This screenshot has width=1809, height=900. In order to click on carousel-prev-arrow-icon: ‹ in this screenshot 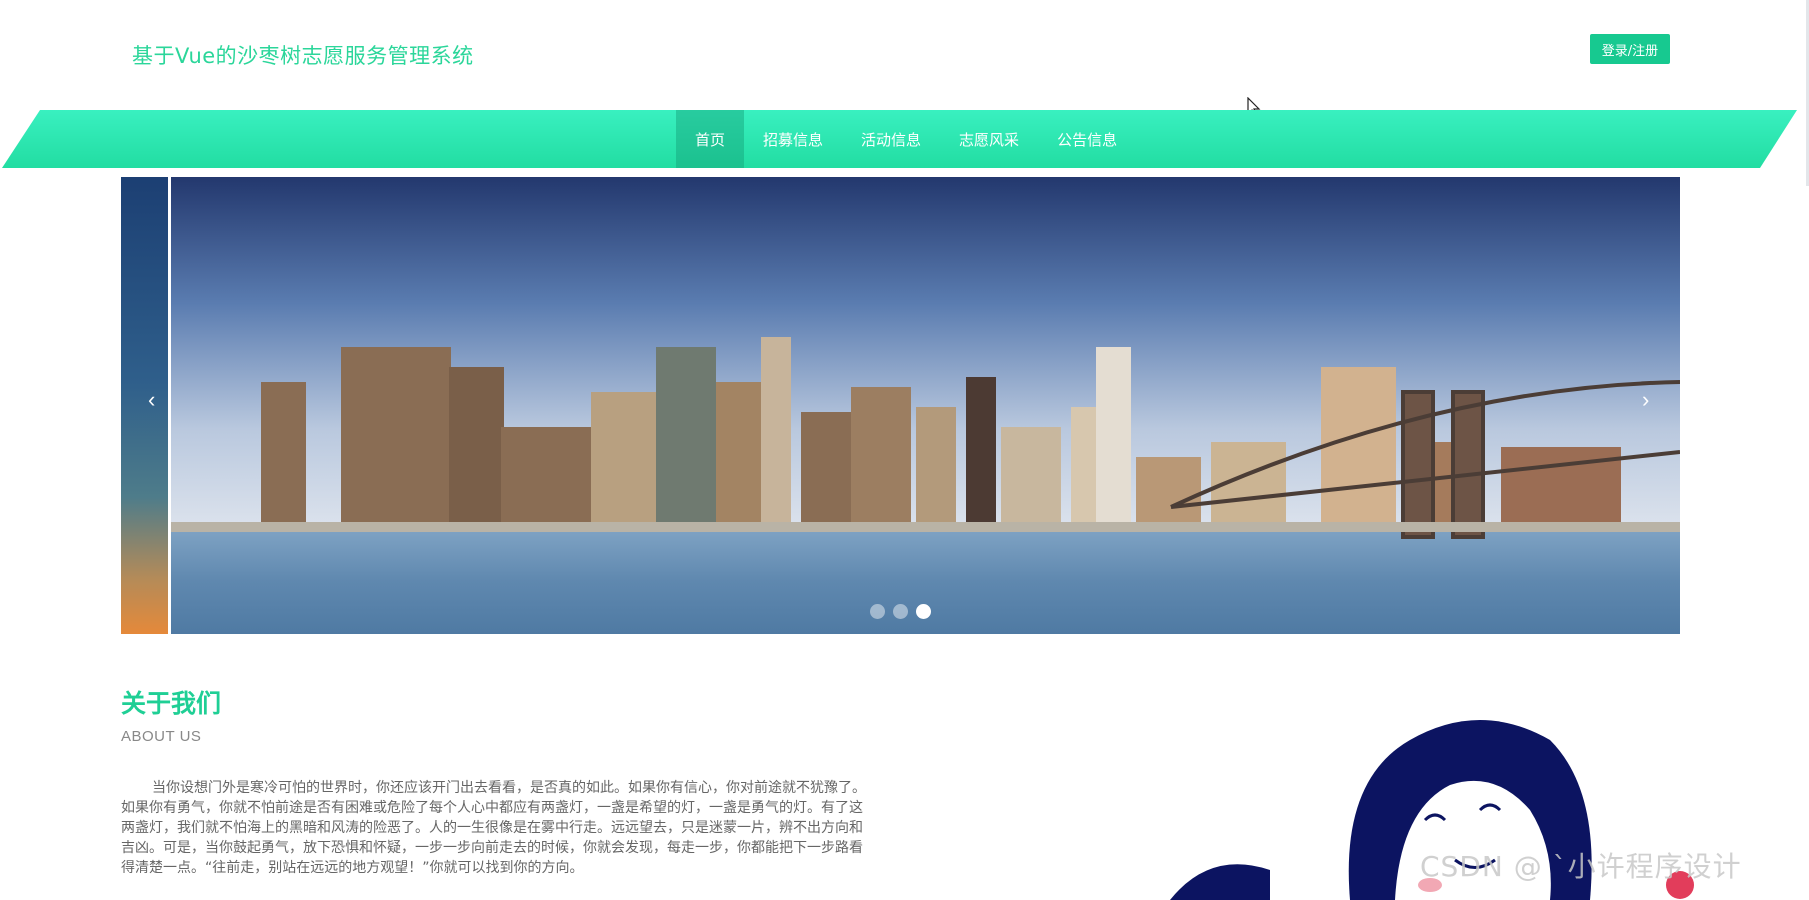, I will do `click(151, 400)`.